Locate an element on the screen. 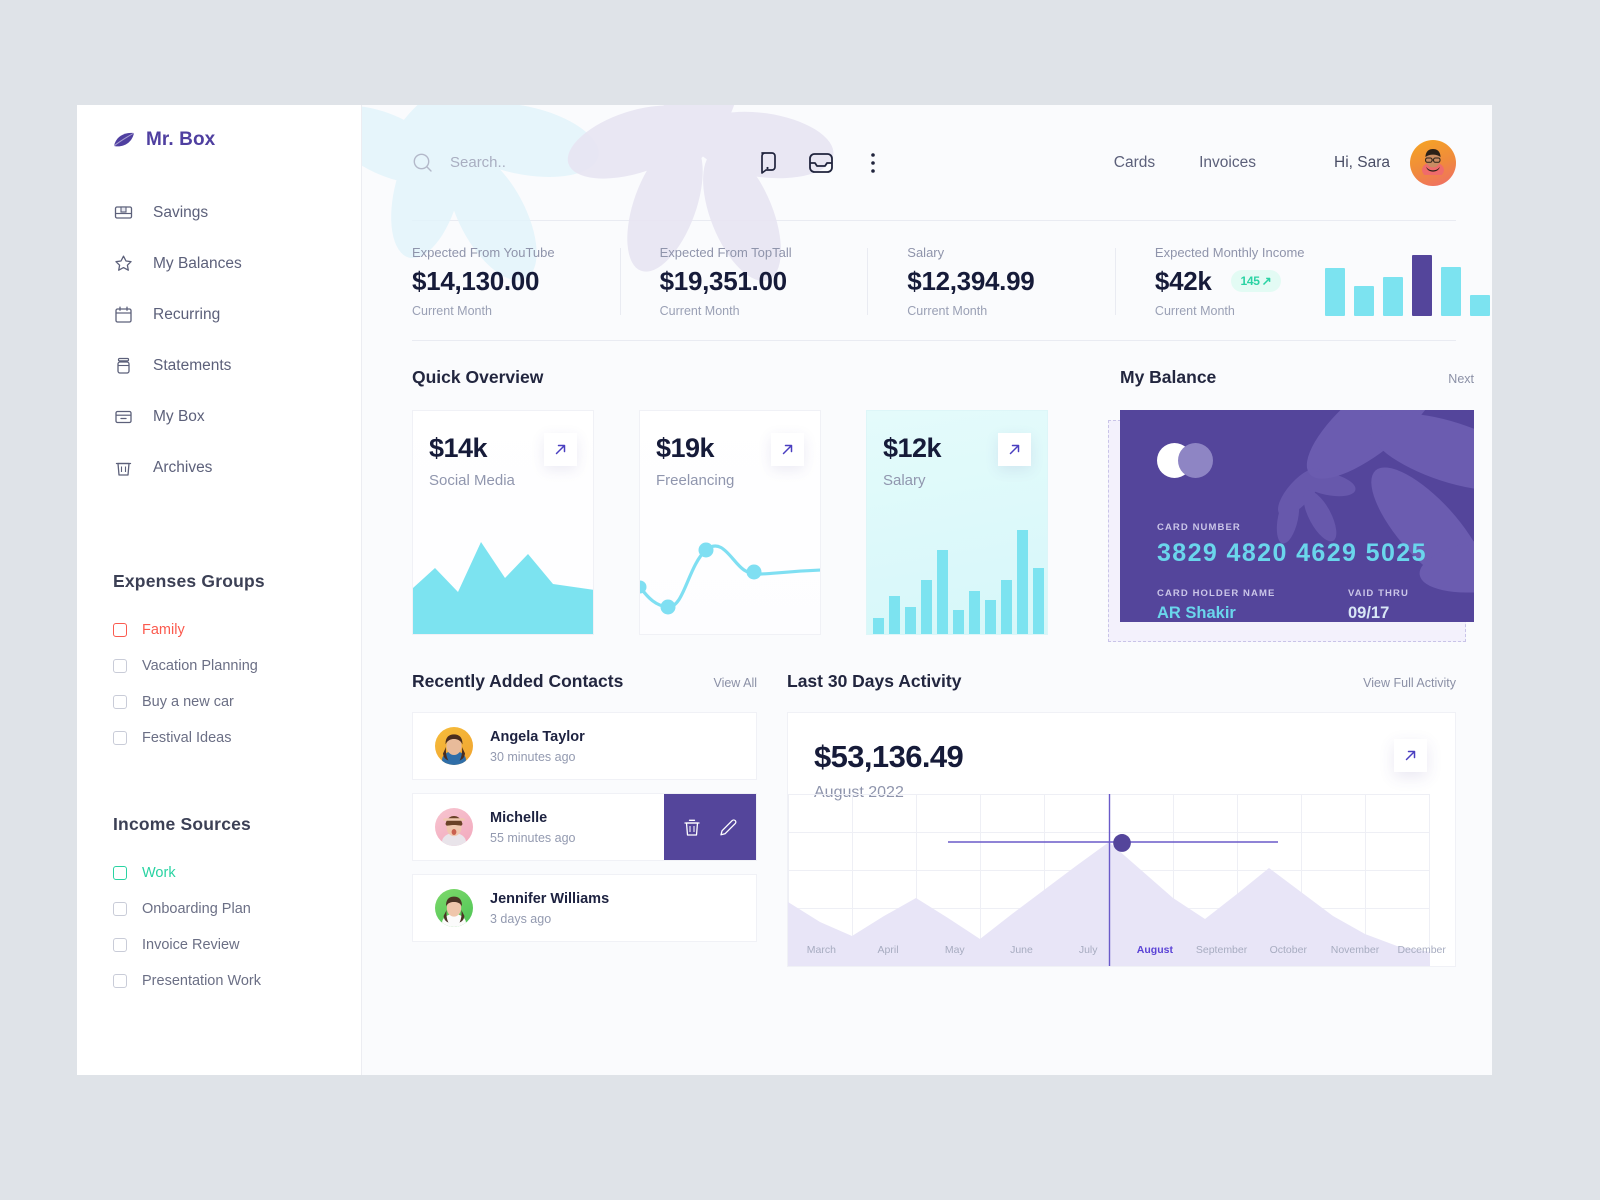 This screenshot has height=1200, width=1600. search-box is located at coordinates (577, 163).